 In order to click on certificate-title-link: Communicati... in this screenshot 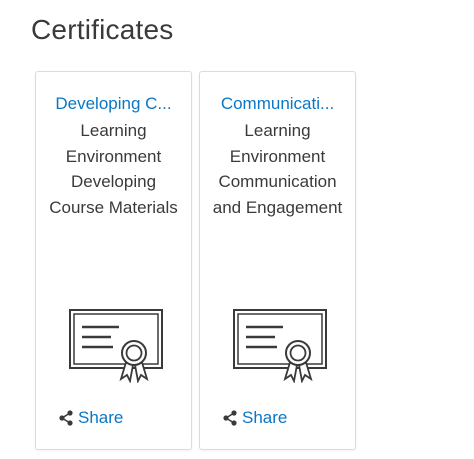, I will do `click(277, 104)`.